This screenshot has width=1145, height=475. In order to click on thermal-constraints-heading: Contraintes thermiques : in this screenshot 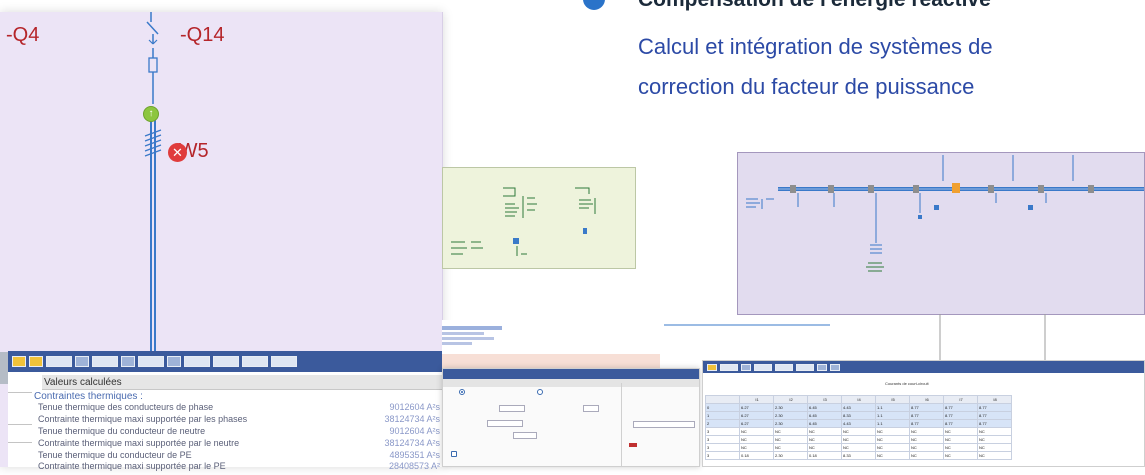, I will do `click(88, 396)`.